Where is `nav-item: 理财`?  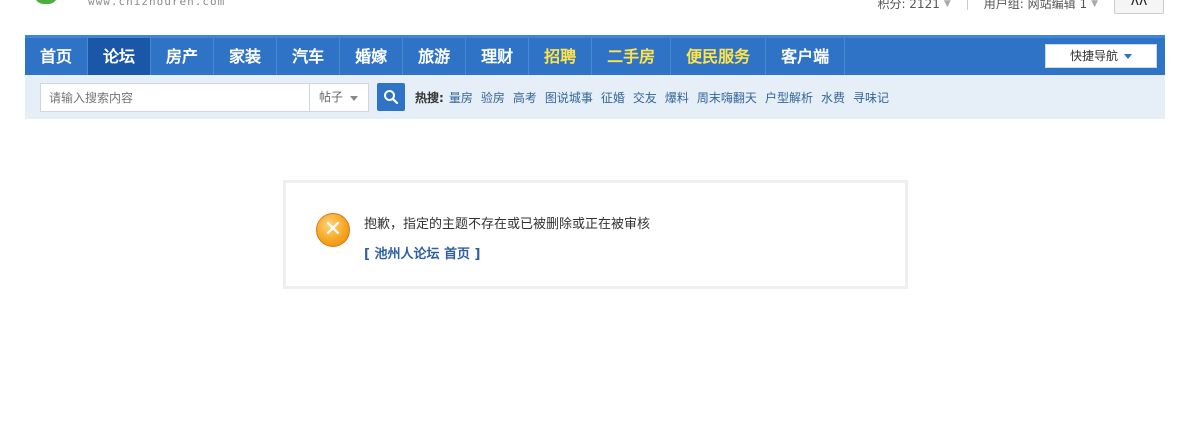
nav-item: 理财 is located at coordinates (498, 56).